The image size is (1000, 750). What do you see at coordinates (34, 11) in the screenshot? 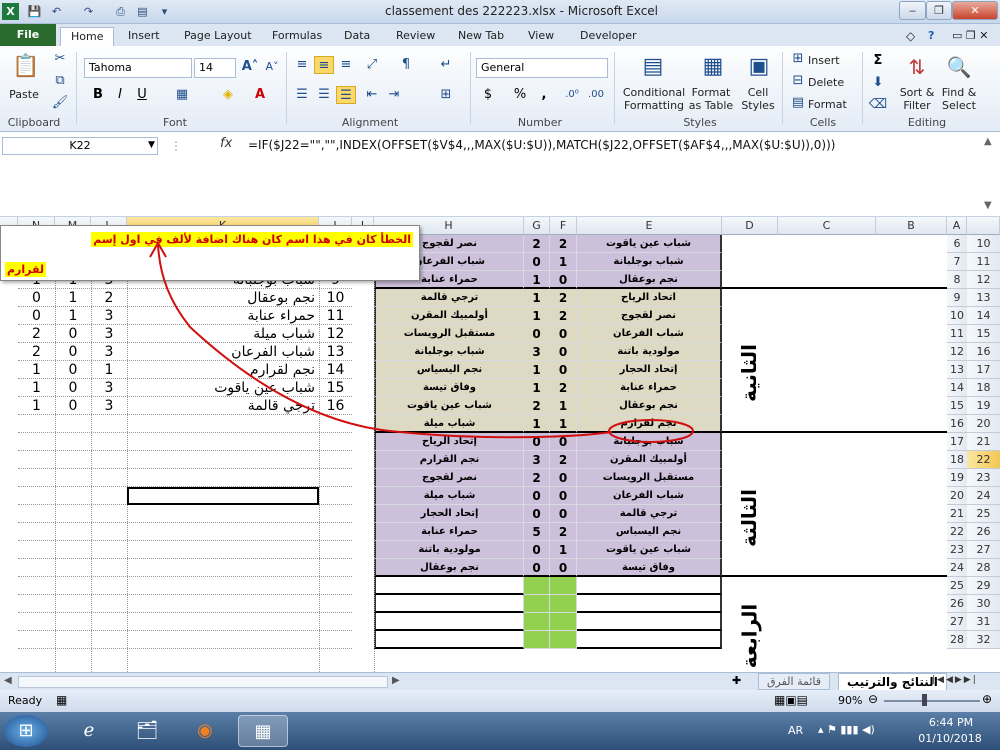
I see `save-icon: 💾` at bounding box center [34, 11].